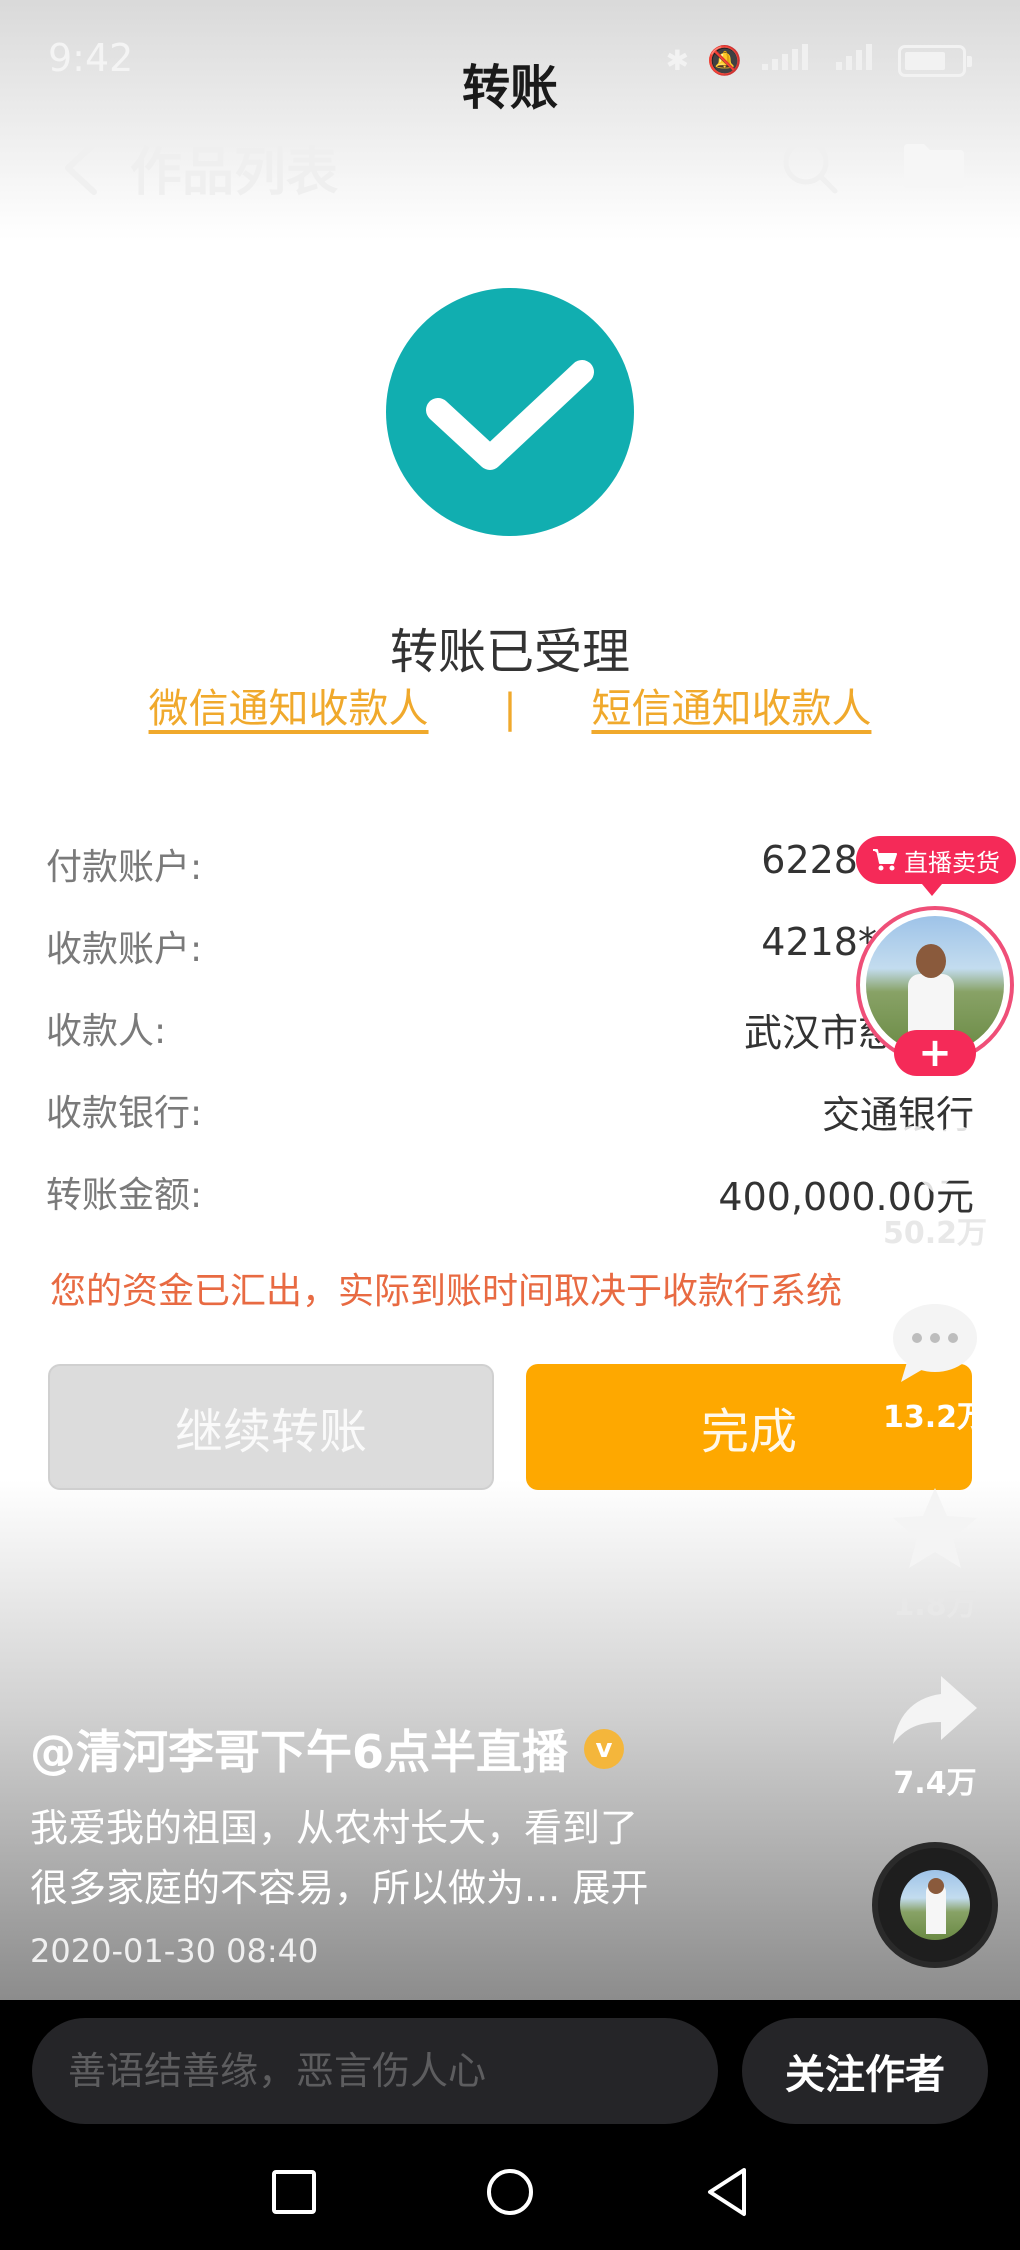 The width and height of the screenshot is (1020, 2250). What do you see at coordinates (124, 949) in the screenshot?
I see `detail-label: 收款账户:` at bounding box center [124, 949].